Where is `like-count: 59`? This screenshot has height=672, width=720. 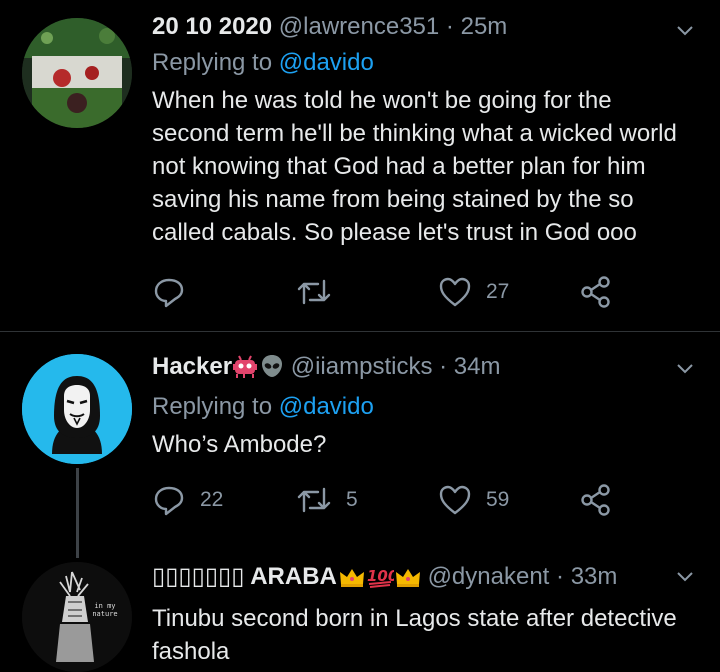
like-count: 59 is located at coordinates (498, 499).